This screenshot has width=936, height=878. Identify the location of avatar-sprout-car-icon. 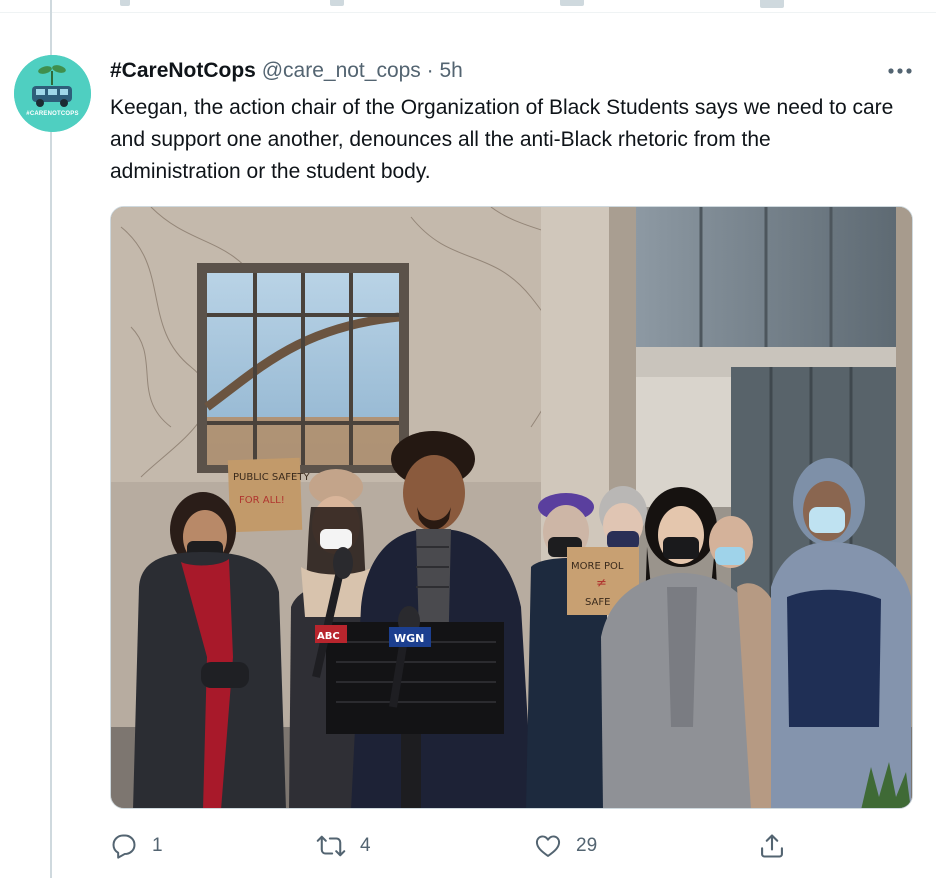
(52, 93).